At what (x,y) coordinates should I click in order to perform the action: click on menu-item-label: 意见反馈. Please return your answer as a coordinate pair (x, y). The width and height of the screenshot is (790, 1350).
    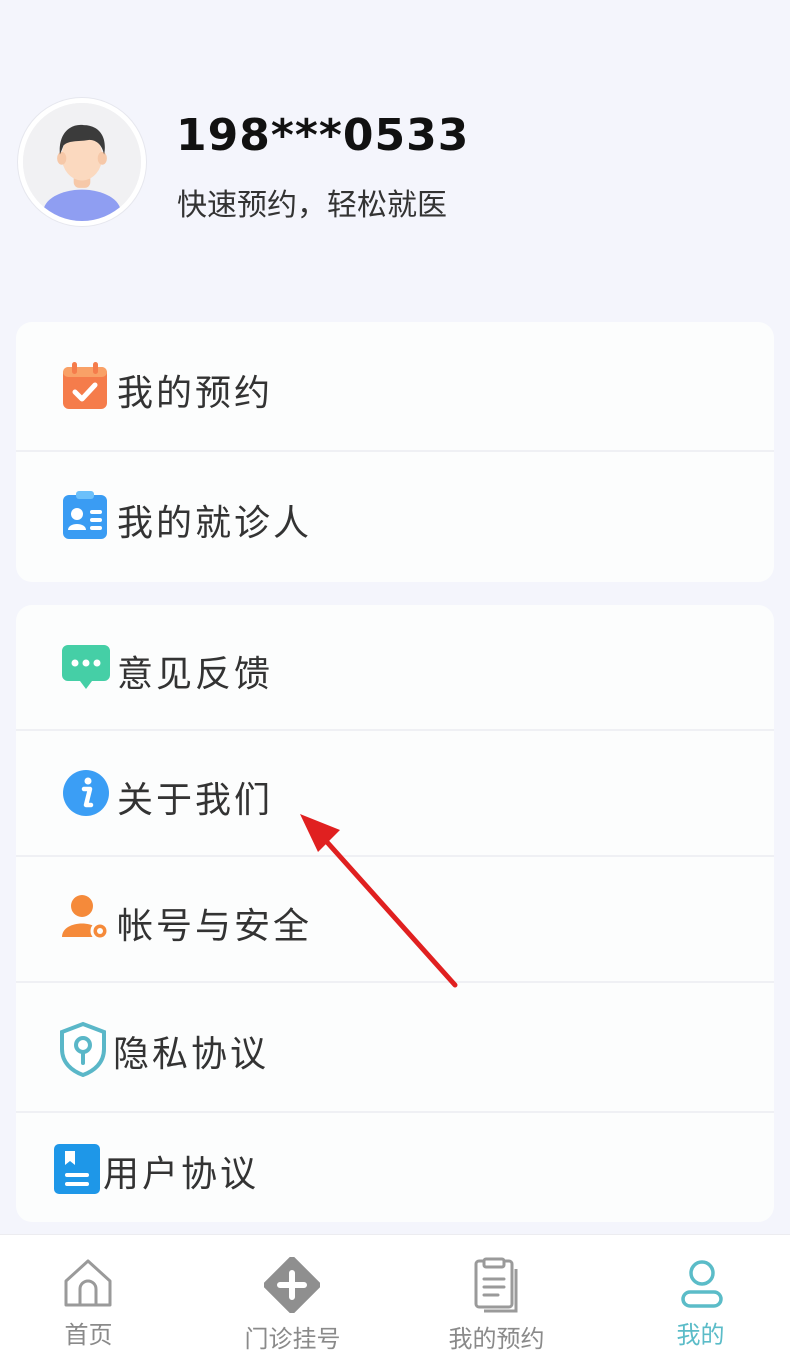
    Looking at the image, I should click on (195, 674).